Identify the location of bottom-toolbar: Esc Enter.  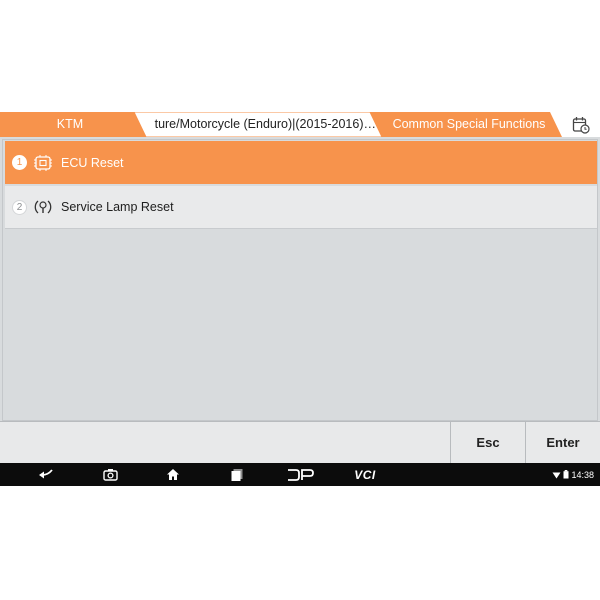
(300, 442).